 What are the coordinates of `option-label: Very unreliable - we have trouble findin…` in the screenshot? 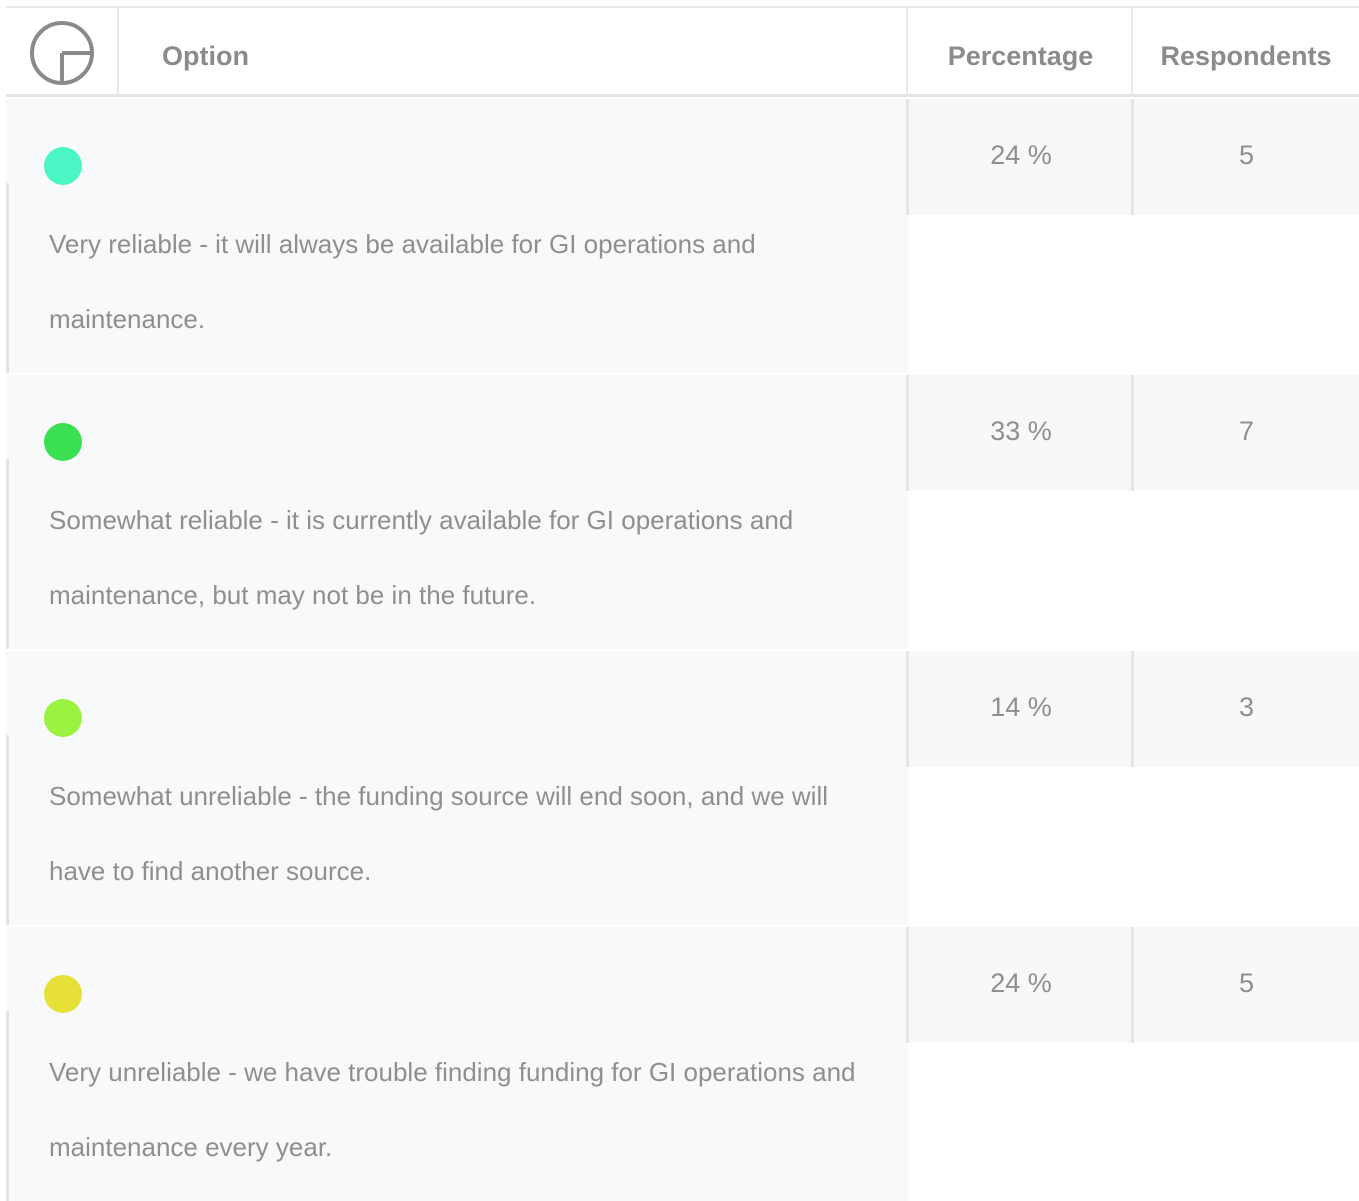 It's located at (452, 1109).